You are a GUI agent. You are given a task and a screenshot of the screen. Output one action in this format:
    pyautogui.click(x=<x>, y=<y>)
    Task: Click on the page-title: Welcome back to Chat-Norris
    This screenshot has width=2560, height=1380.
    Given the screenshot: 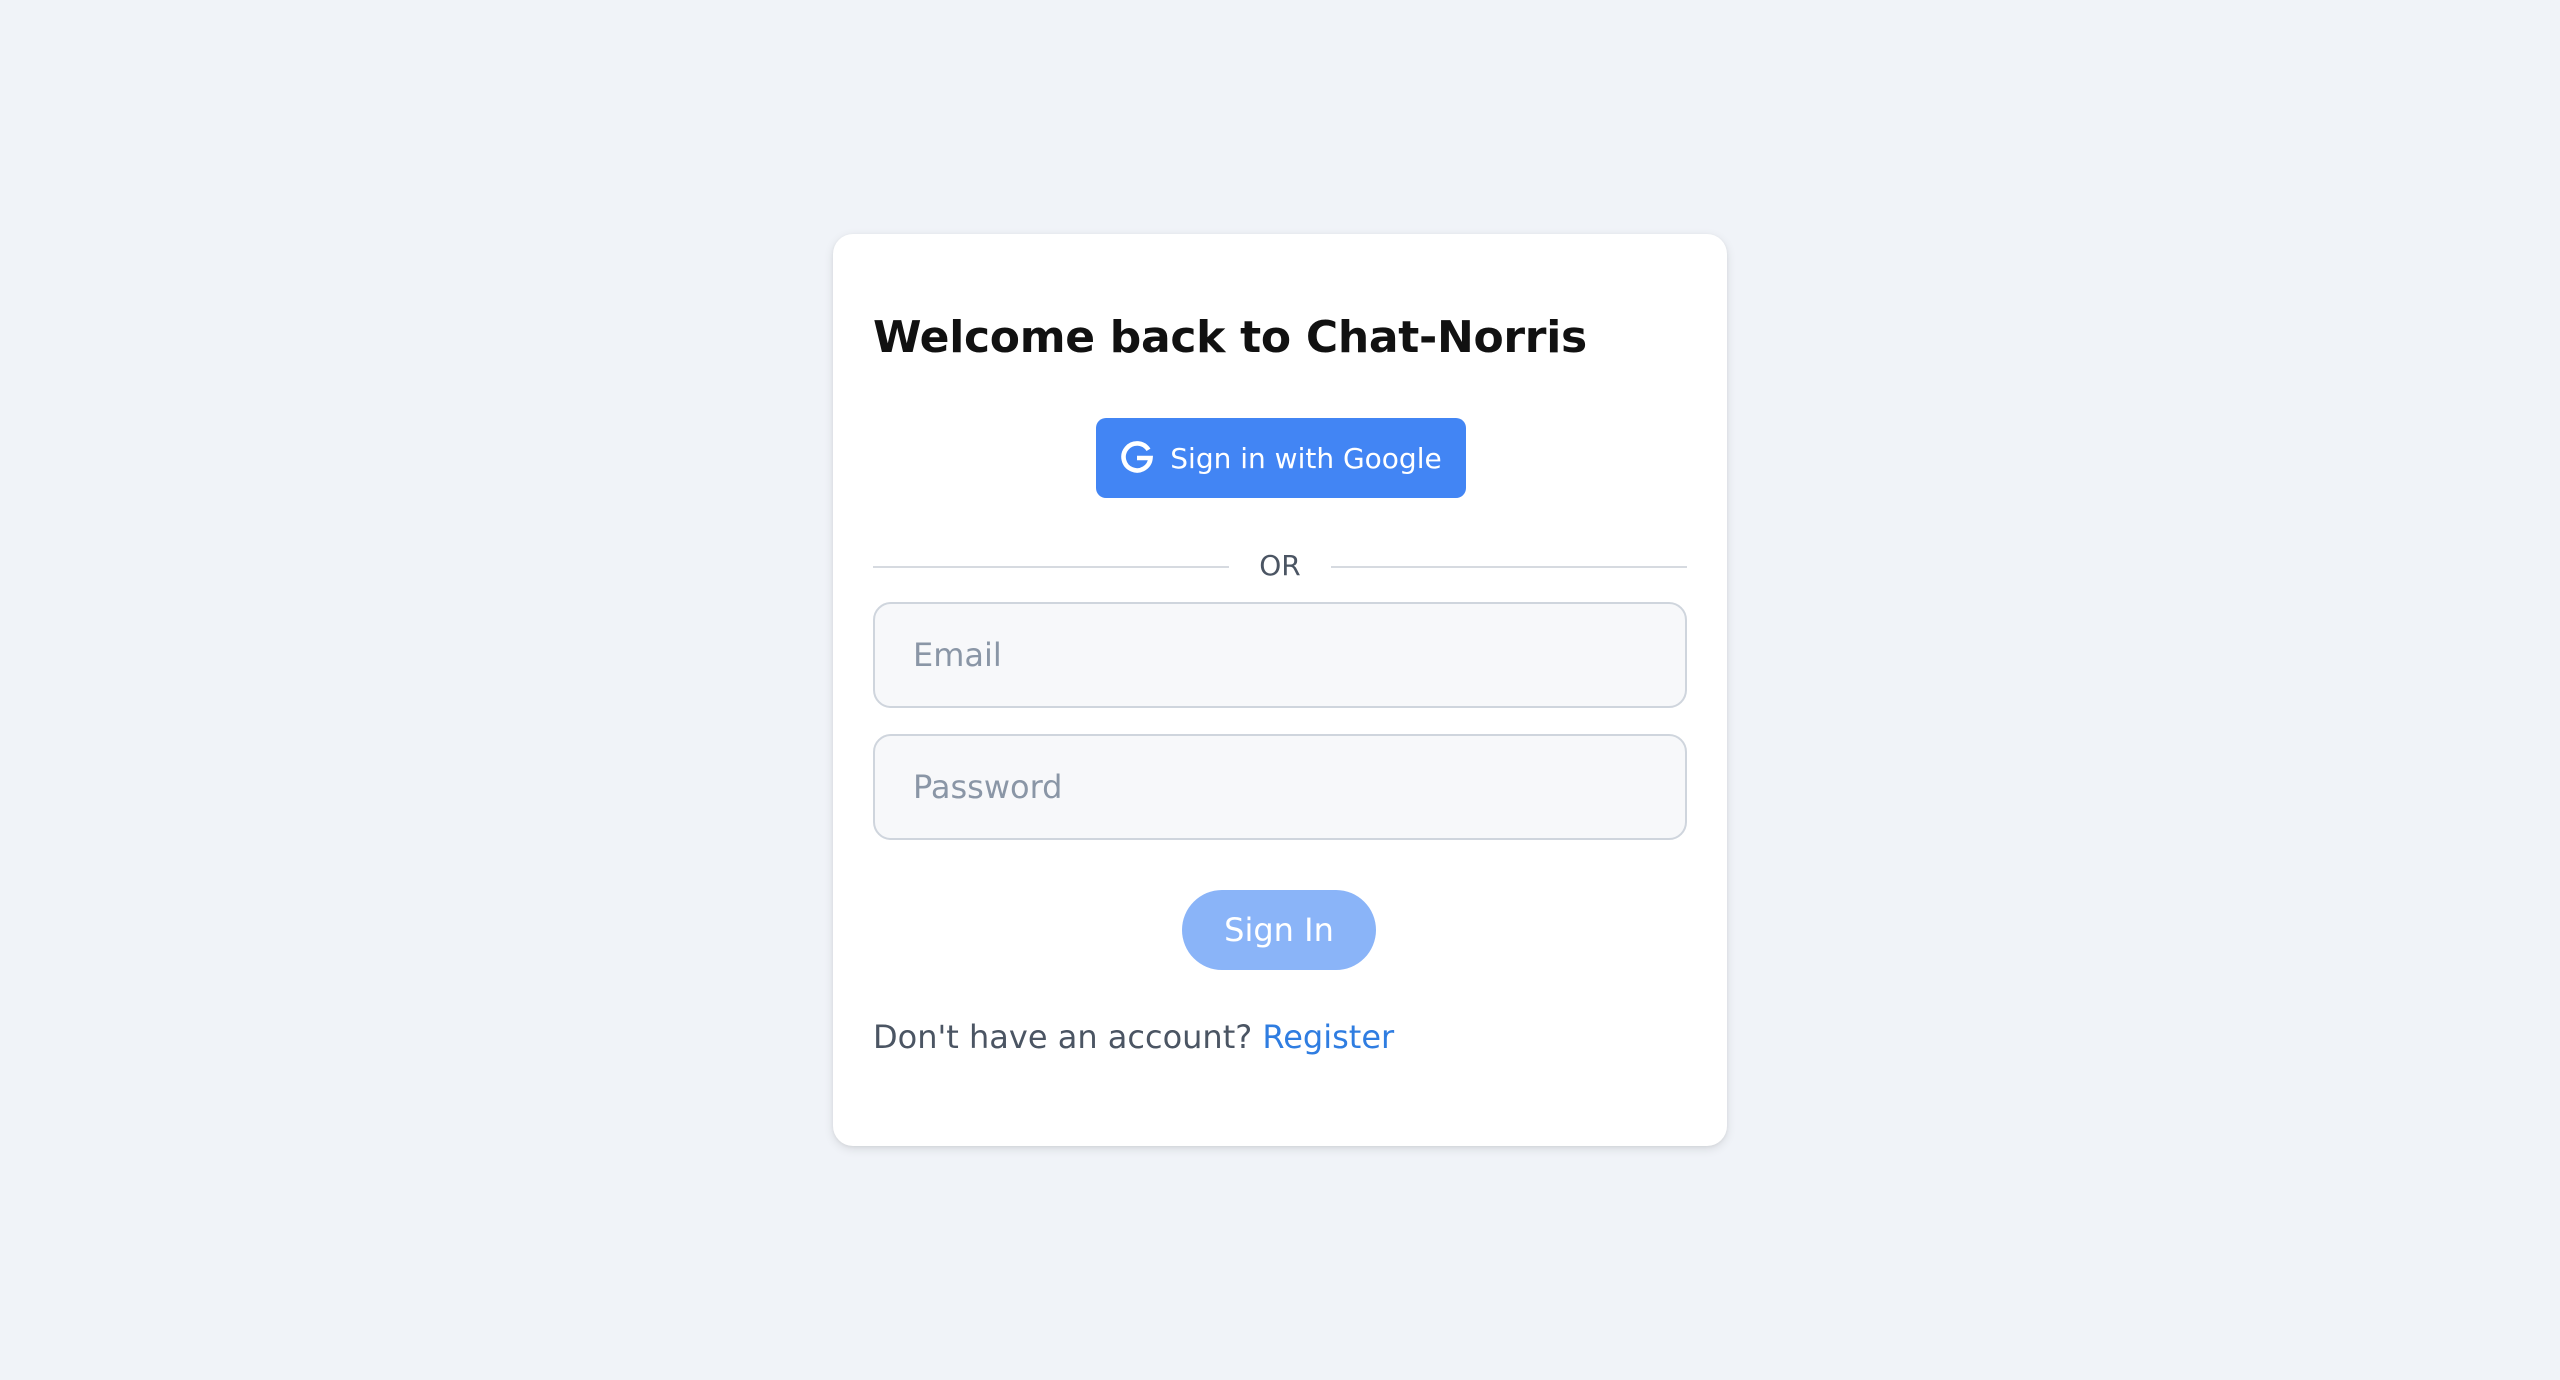 What is the action you would take?
    pyautogui.click(x=1230, y=337)
    